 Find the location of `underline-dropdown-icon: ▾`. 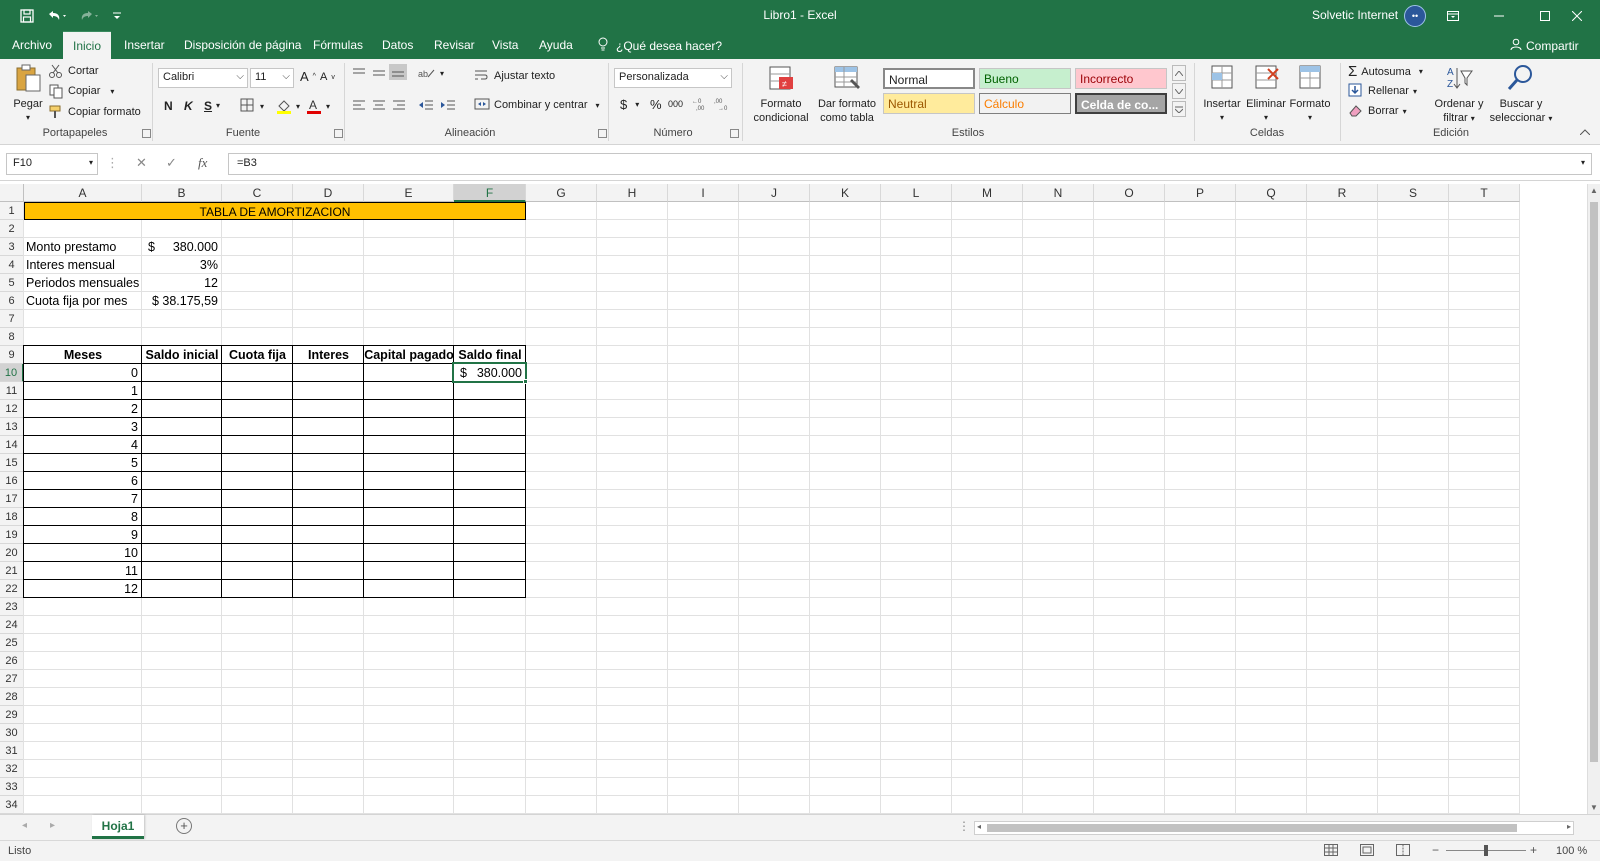

underline-dropdown-icon: ▾ is located at coordinates (218, 105).